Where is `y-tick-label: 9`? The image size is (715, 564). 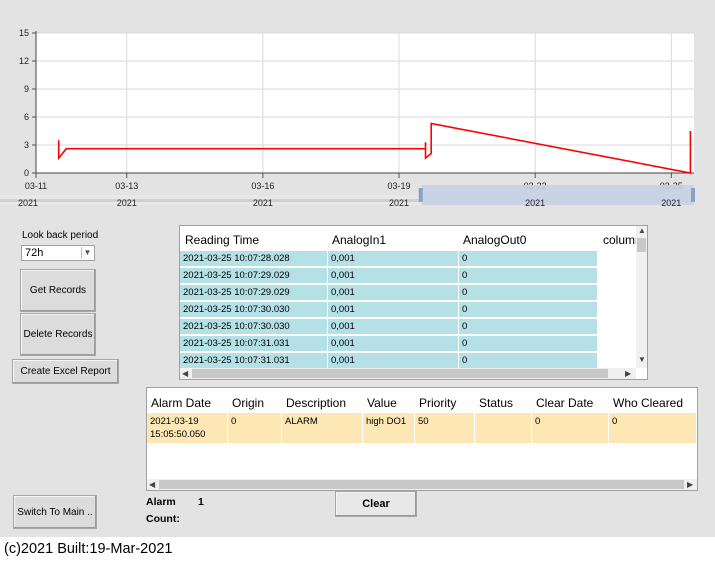
y-tick-label: 9 is located at coordinates (26, 89).